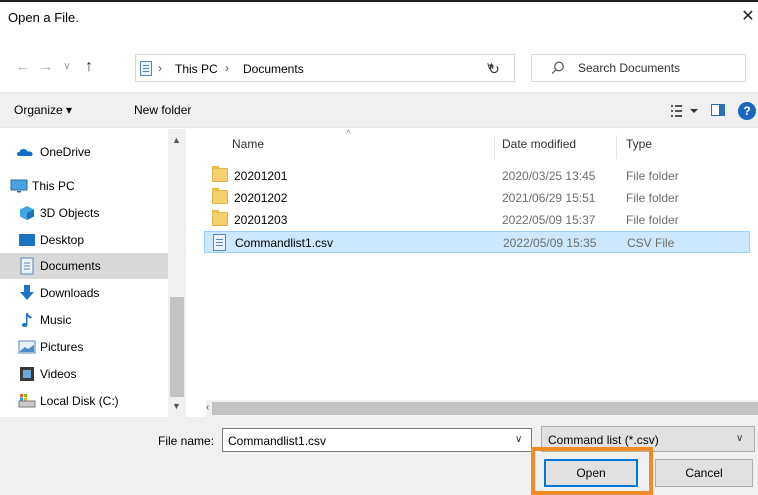 This screenshot has height=495, width=758. I want to click on file-date: 2020/03/25 13:45, so click(549, 176).